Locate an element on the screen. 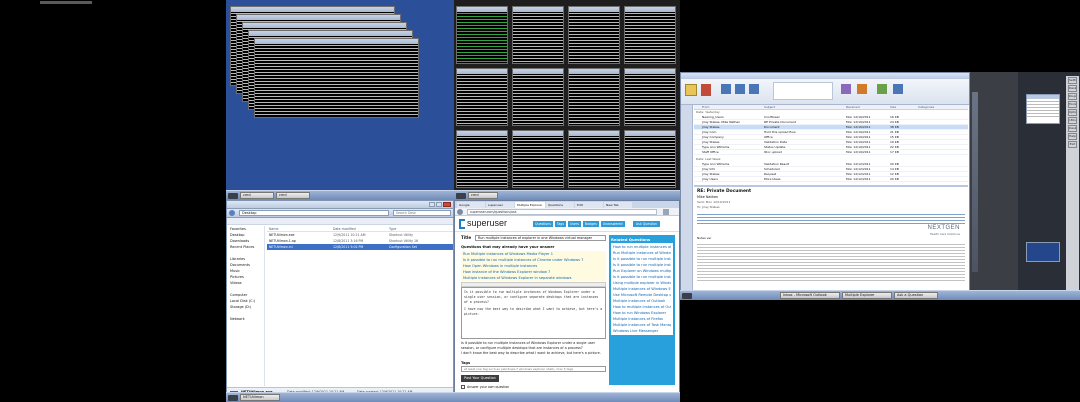  file-type: Configuration Set is located at coordinates (403, 247).